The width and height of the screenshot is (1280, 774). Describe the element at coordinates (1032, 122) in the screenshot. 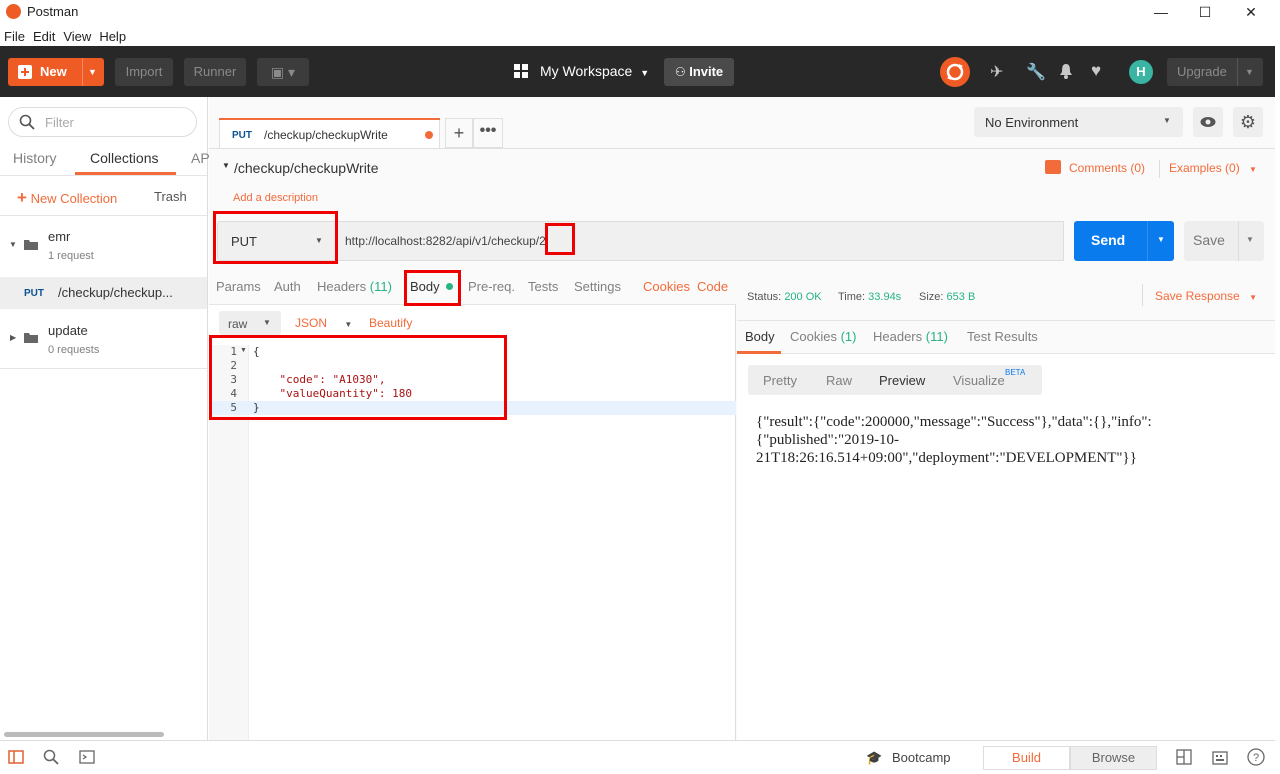

I see `environment-label: No Environment` at that location.